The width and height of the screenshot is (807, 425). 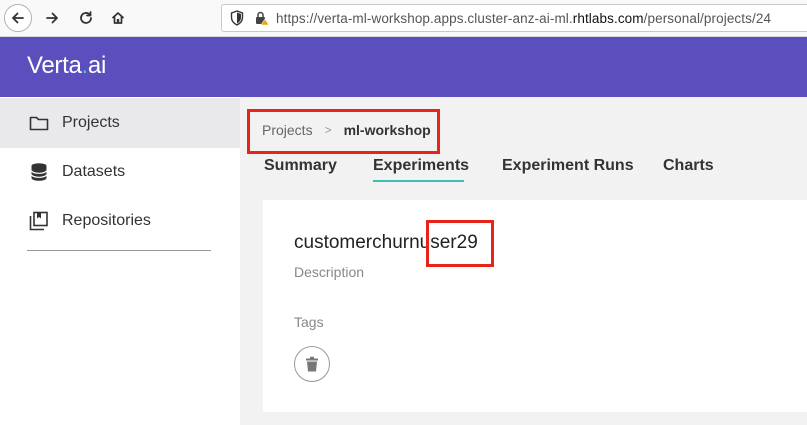 I want to click on back-button, so click(x=18, y=18).